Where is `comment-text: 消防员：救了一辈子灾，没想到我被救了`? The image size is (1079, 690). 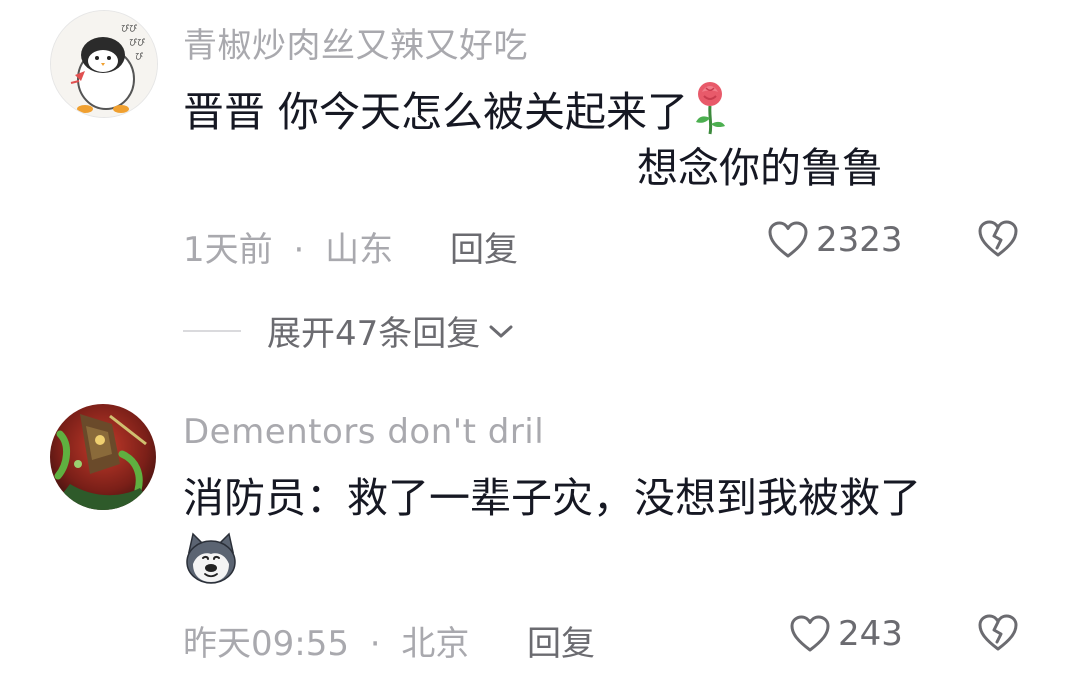
comment-text: 消防员：救了一辈子灾，没想到我被救了 is located at coordinates (552, 498).